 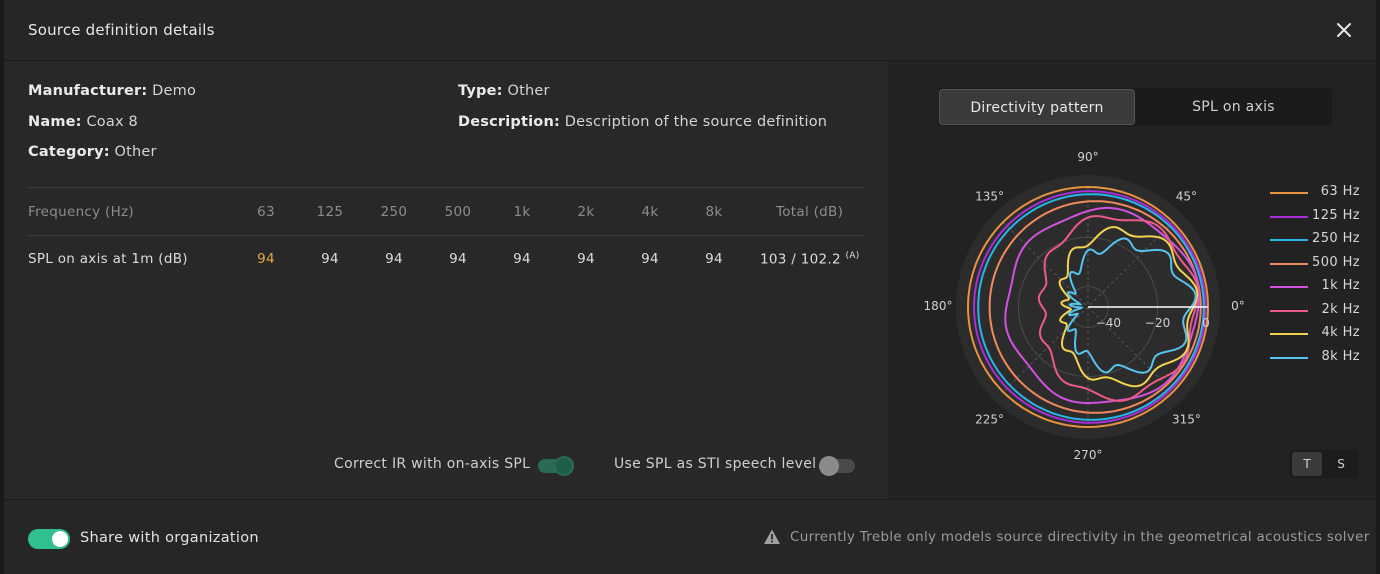 I want to click on close-icon, so click(x=1344, y=30).